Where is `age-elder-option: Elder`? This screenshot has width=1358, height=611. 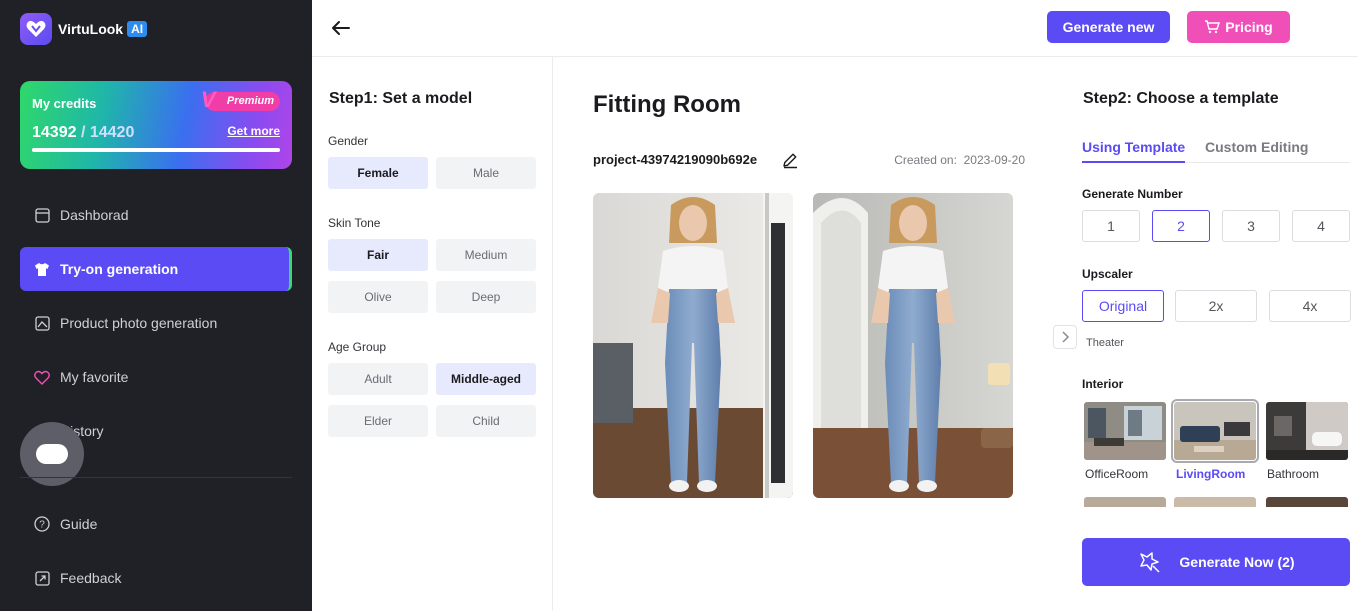
age-elder-option: Elder is located at coordinates (378, 421).